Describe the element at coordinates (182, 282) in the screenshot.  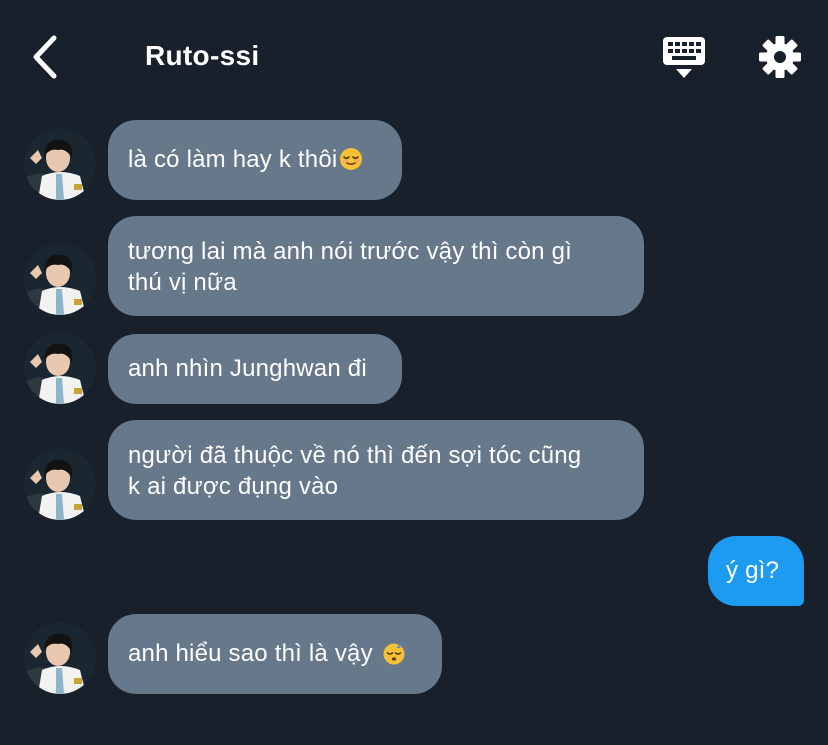
I see `message-text-line: thú vị nữa` at that location.